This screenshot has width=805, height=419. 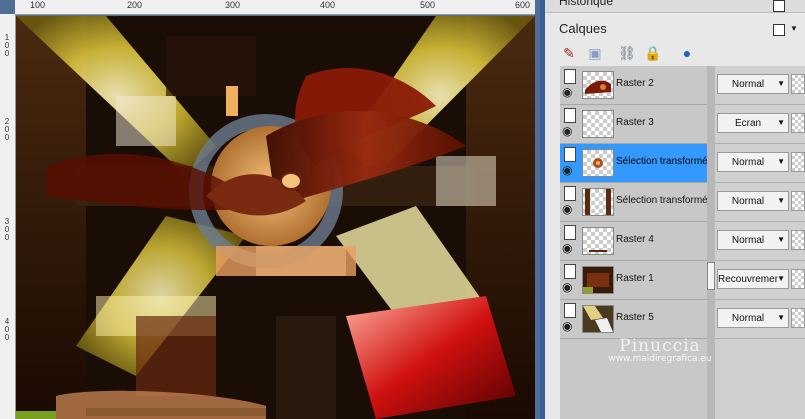 I want to click on ruler-tick: 400, so click(x=328, y=5).